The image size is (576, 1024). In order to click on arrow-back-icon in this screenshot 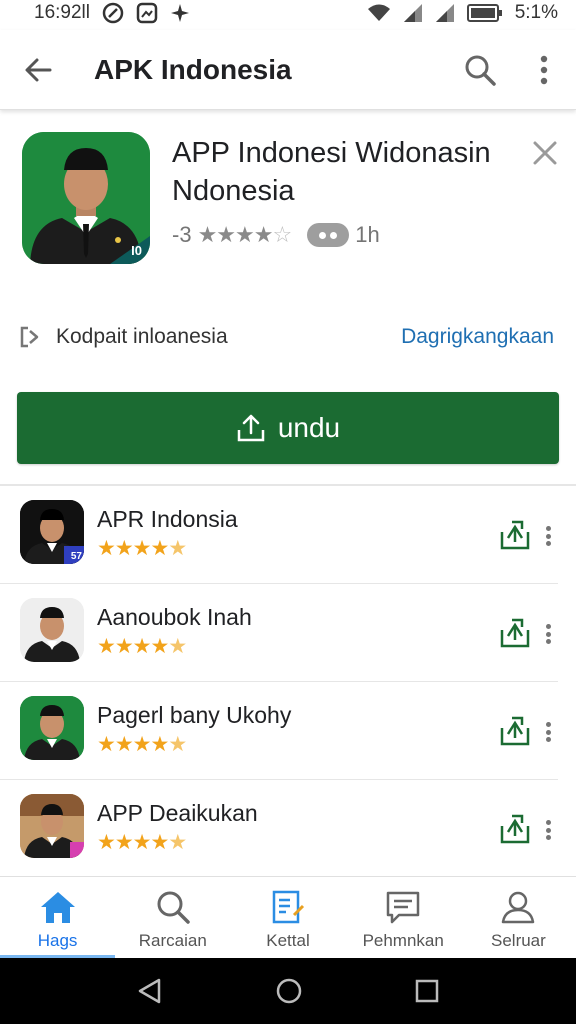, I will do `click(38, 69)`.